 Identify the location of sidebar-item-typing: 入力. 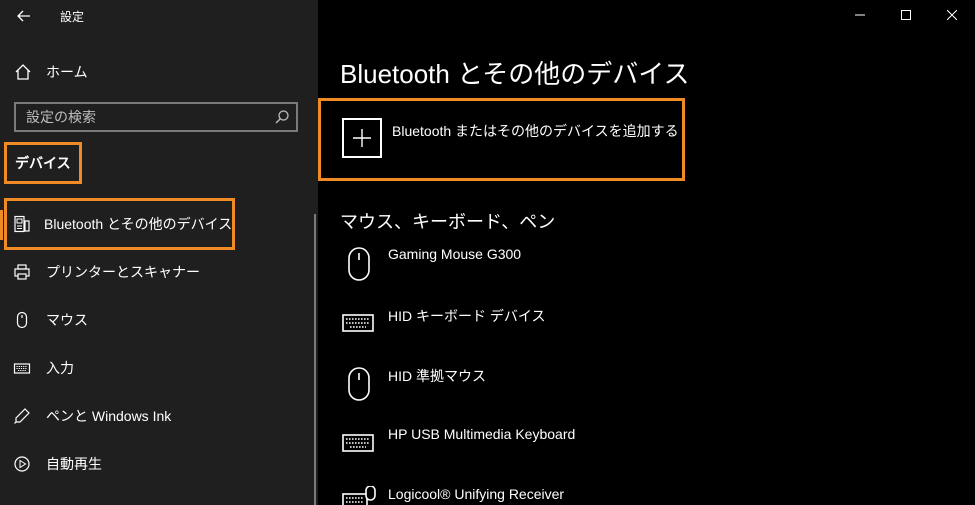
(43, 368).